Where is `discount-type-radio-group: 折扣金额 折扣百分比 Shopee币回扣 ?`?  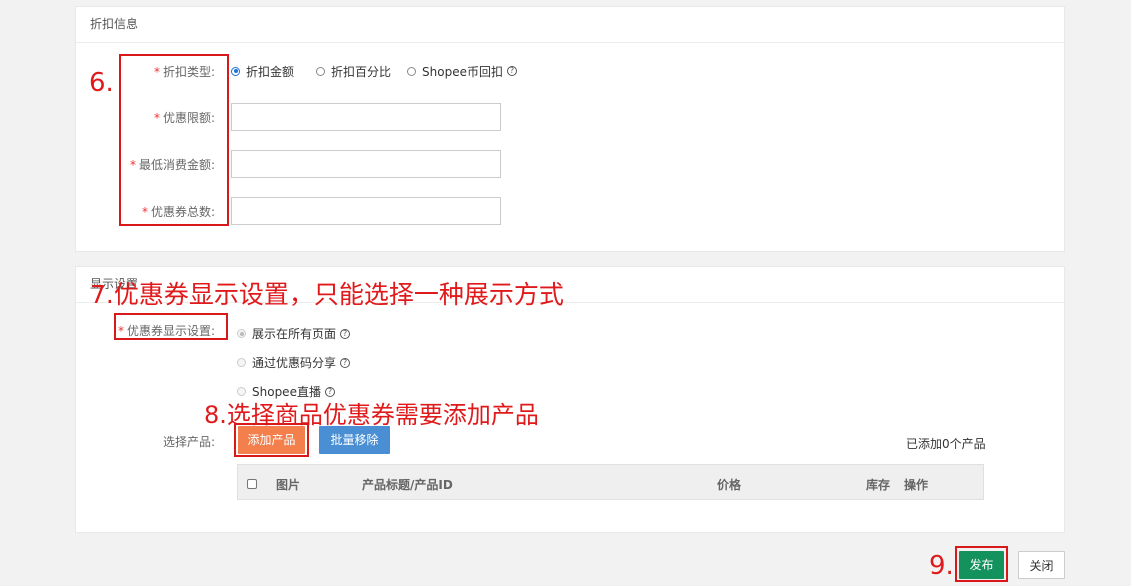 discount-type-radio-group: 折扣金额 折扣百分比 Shopee币回扣 ? is located at coordinates (382, 71).